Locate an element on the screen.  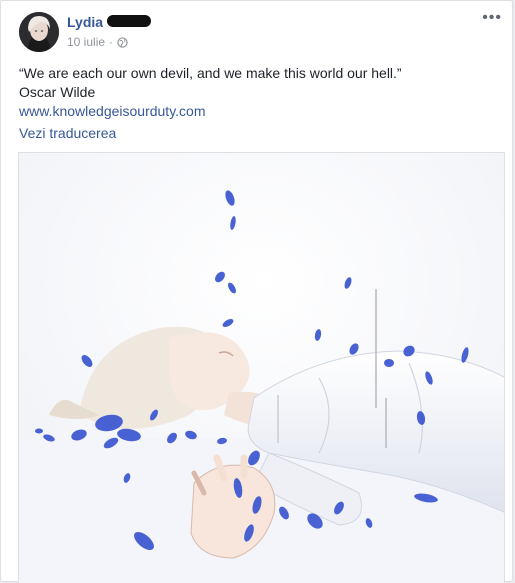
author-name: Lydia is located at coordinates (85, 22).